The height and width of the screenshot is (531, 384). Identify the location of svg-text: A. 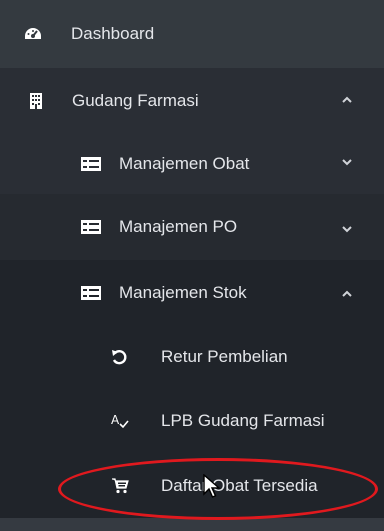
(115, 420).